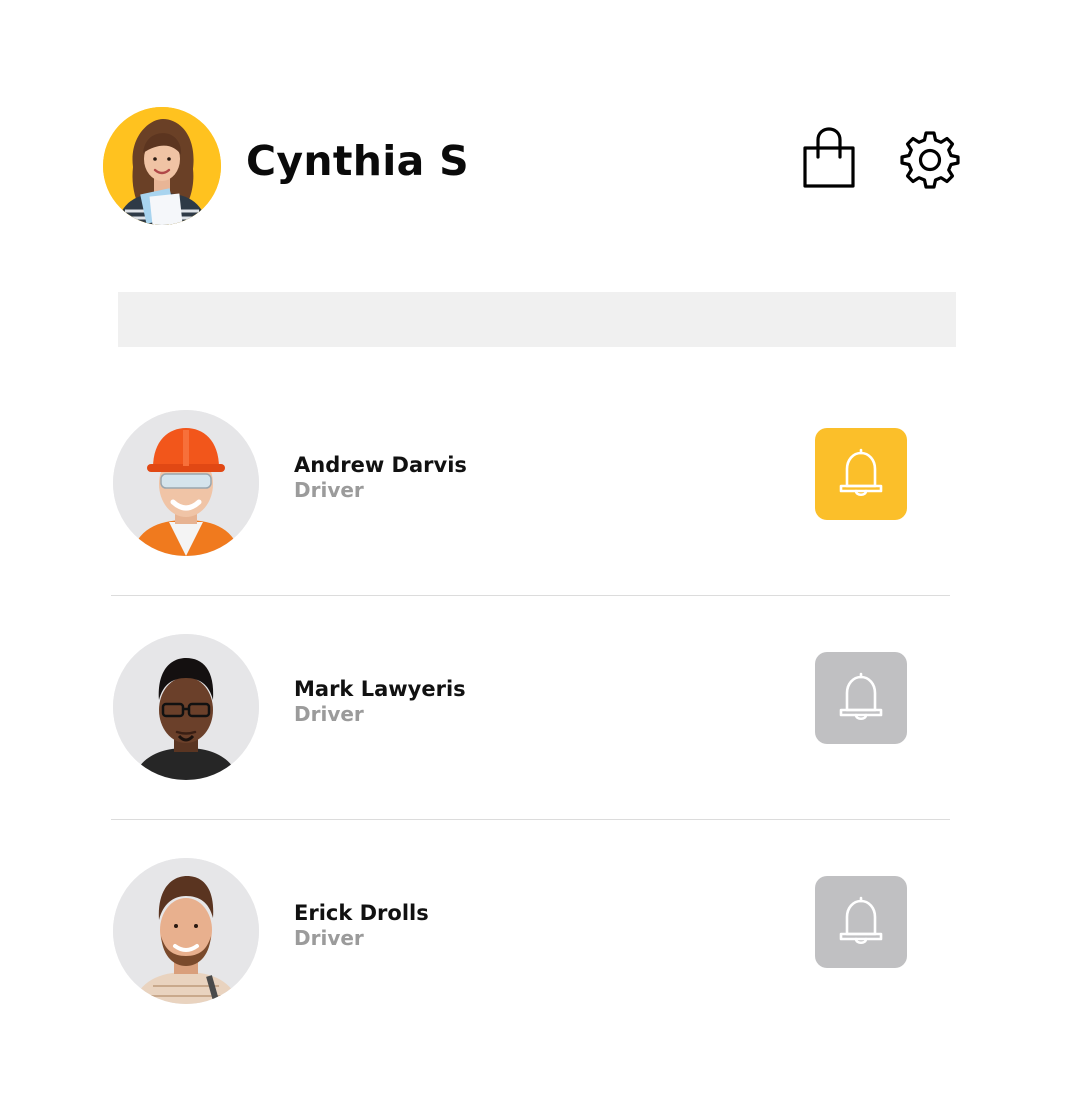 The image size is (1068, 1100). What do you see at coordinates (530, 707) in the screenshot?
I see `driver-list-item: Mark Lawyeris Driver` at bounding box center [530, 707].